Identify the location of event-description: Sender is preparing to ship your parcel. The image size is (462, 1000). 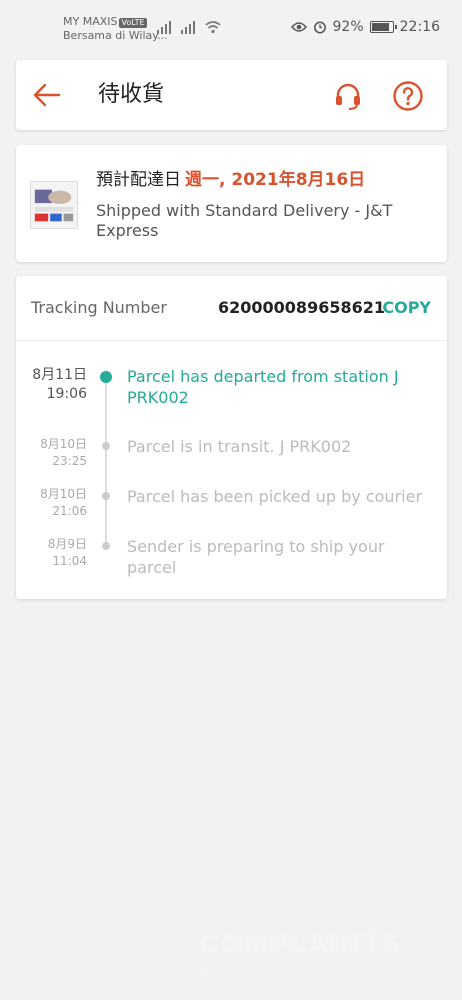
(256, 557).